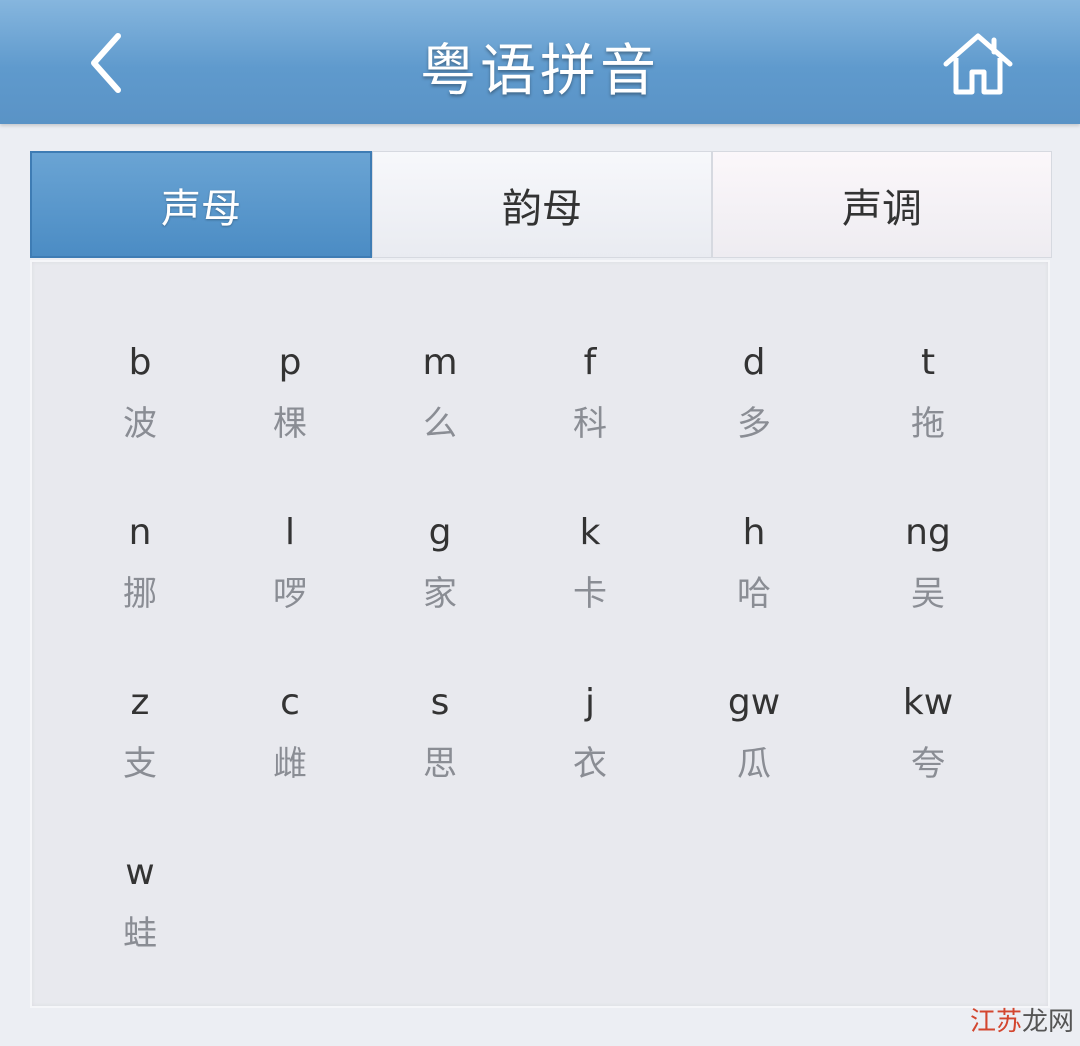 The image size is (1080, 1046). I want to click on initial-cell: k卡, so click(590, 562).